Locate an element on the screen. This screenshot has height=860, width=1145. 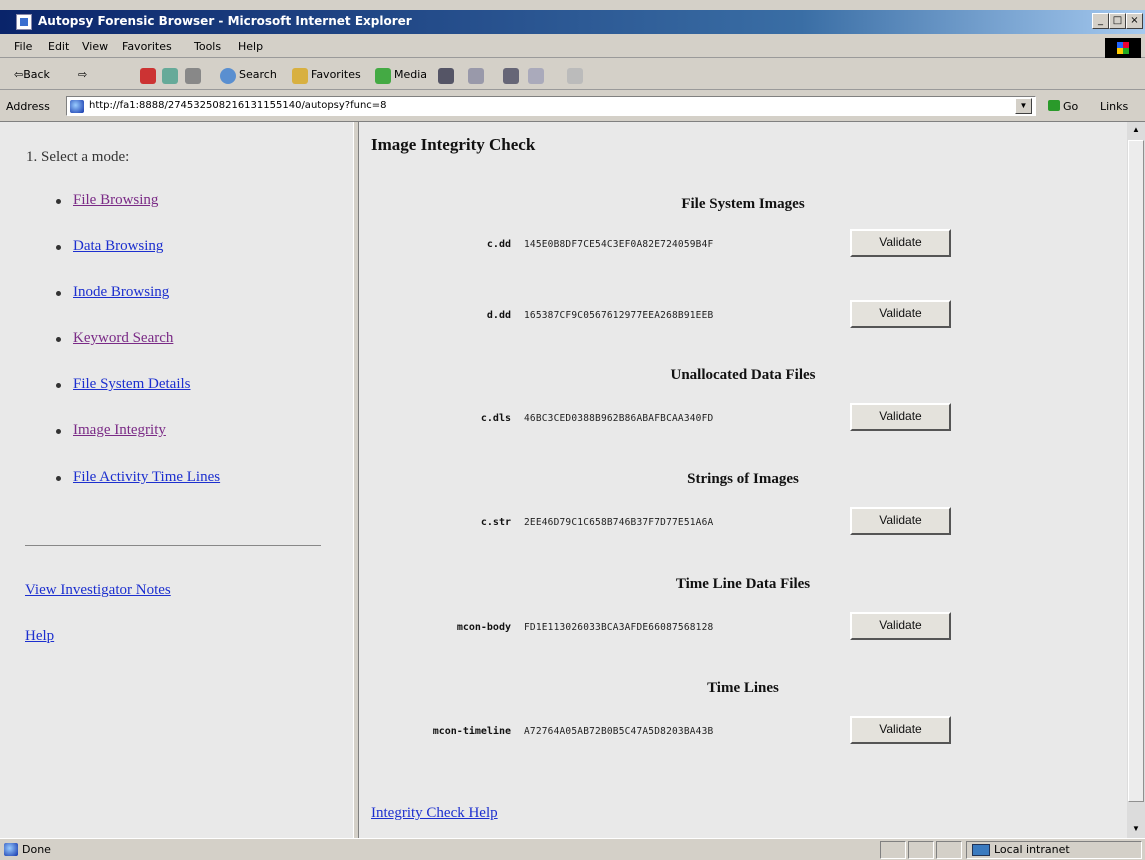
menu-tools: Tools is located at coordinates (207, 46).